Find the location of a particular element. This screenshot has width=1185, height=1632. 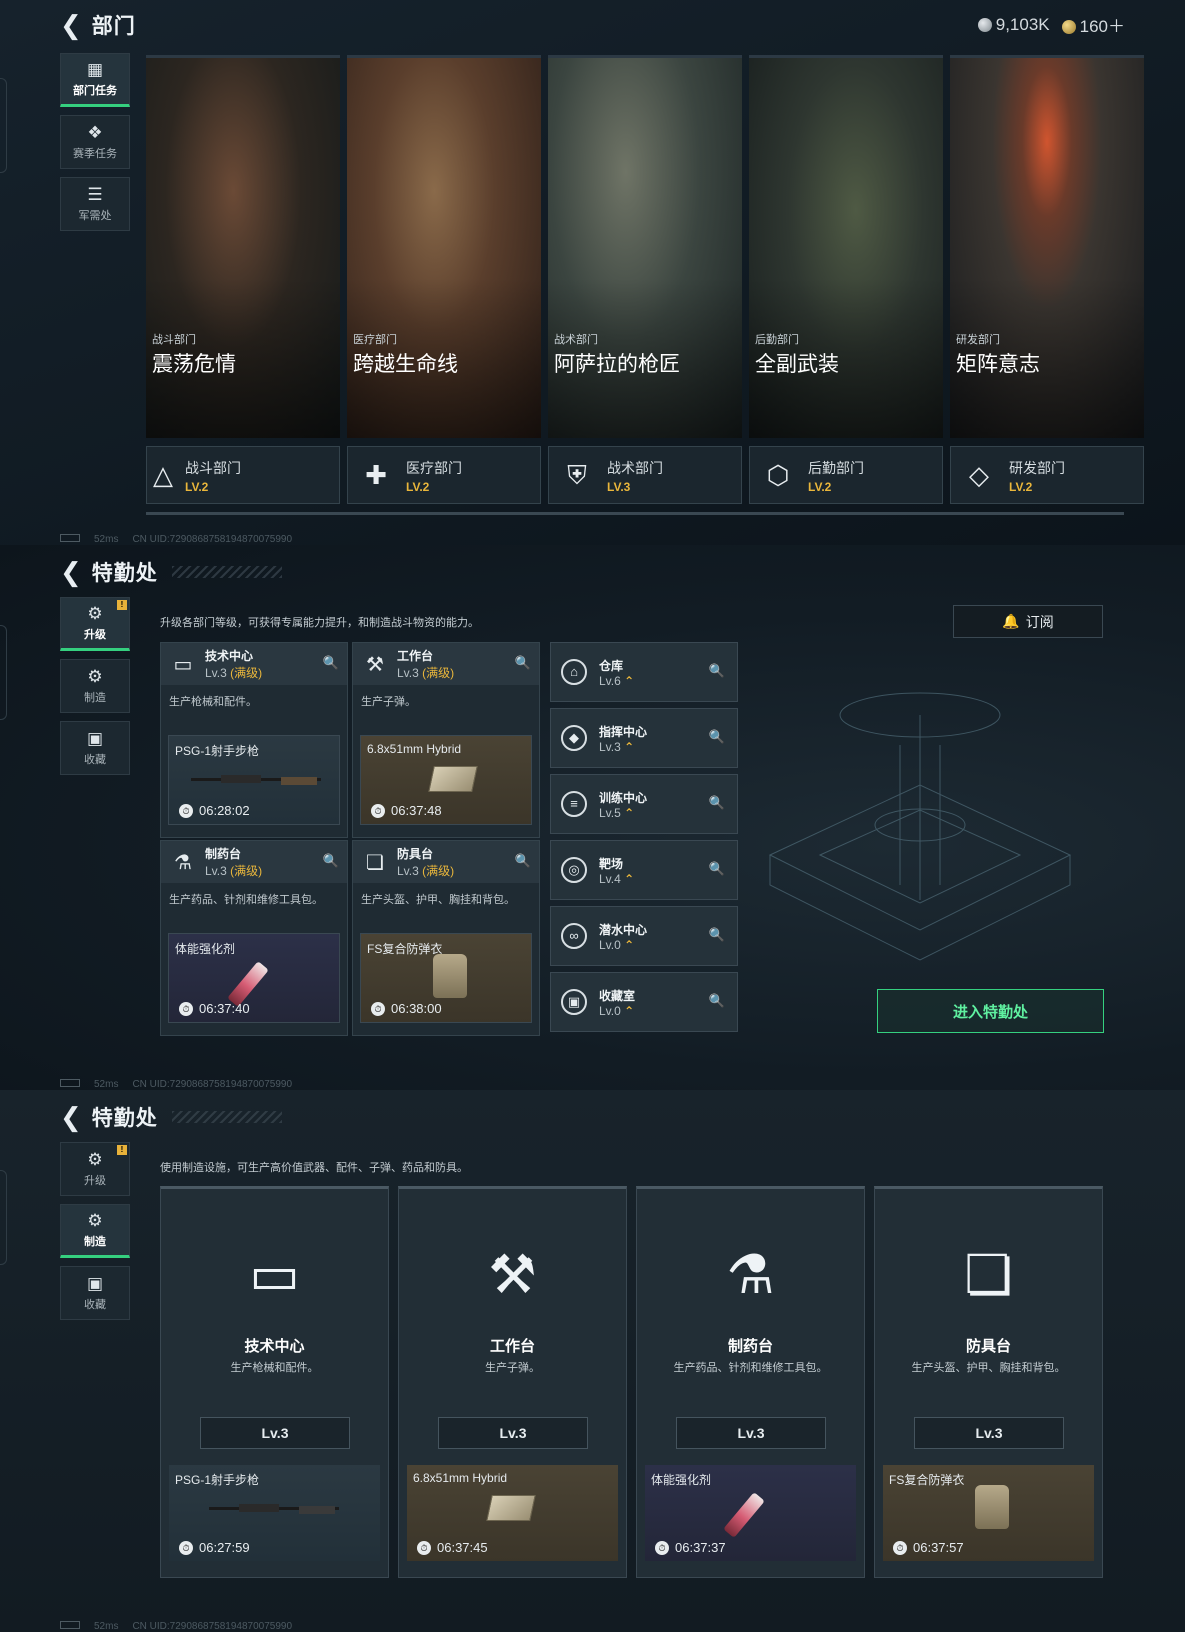

nav-season-tasks: ❖ 赛季任务 is located at coordinates (95, 142).